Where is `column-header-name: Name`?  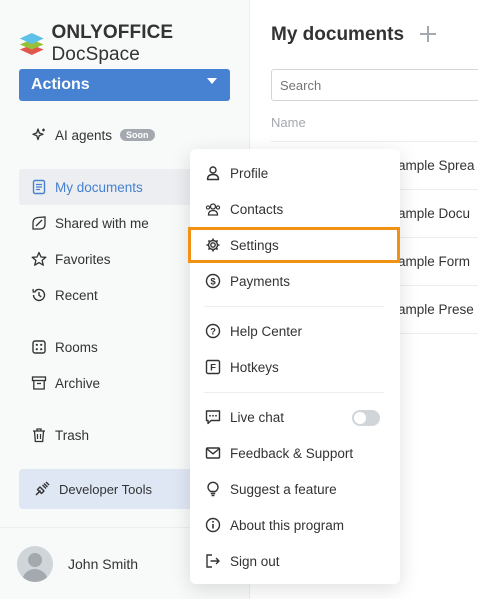 column-header-name: Name is located at coordinates (288, 122).